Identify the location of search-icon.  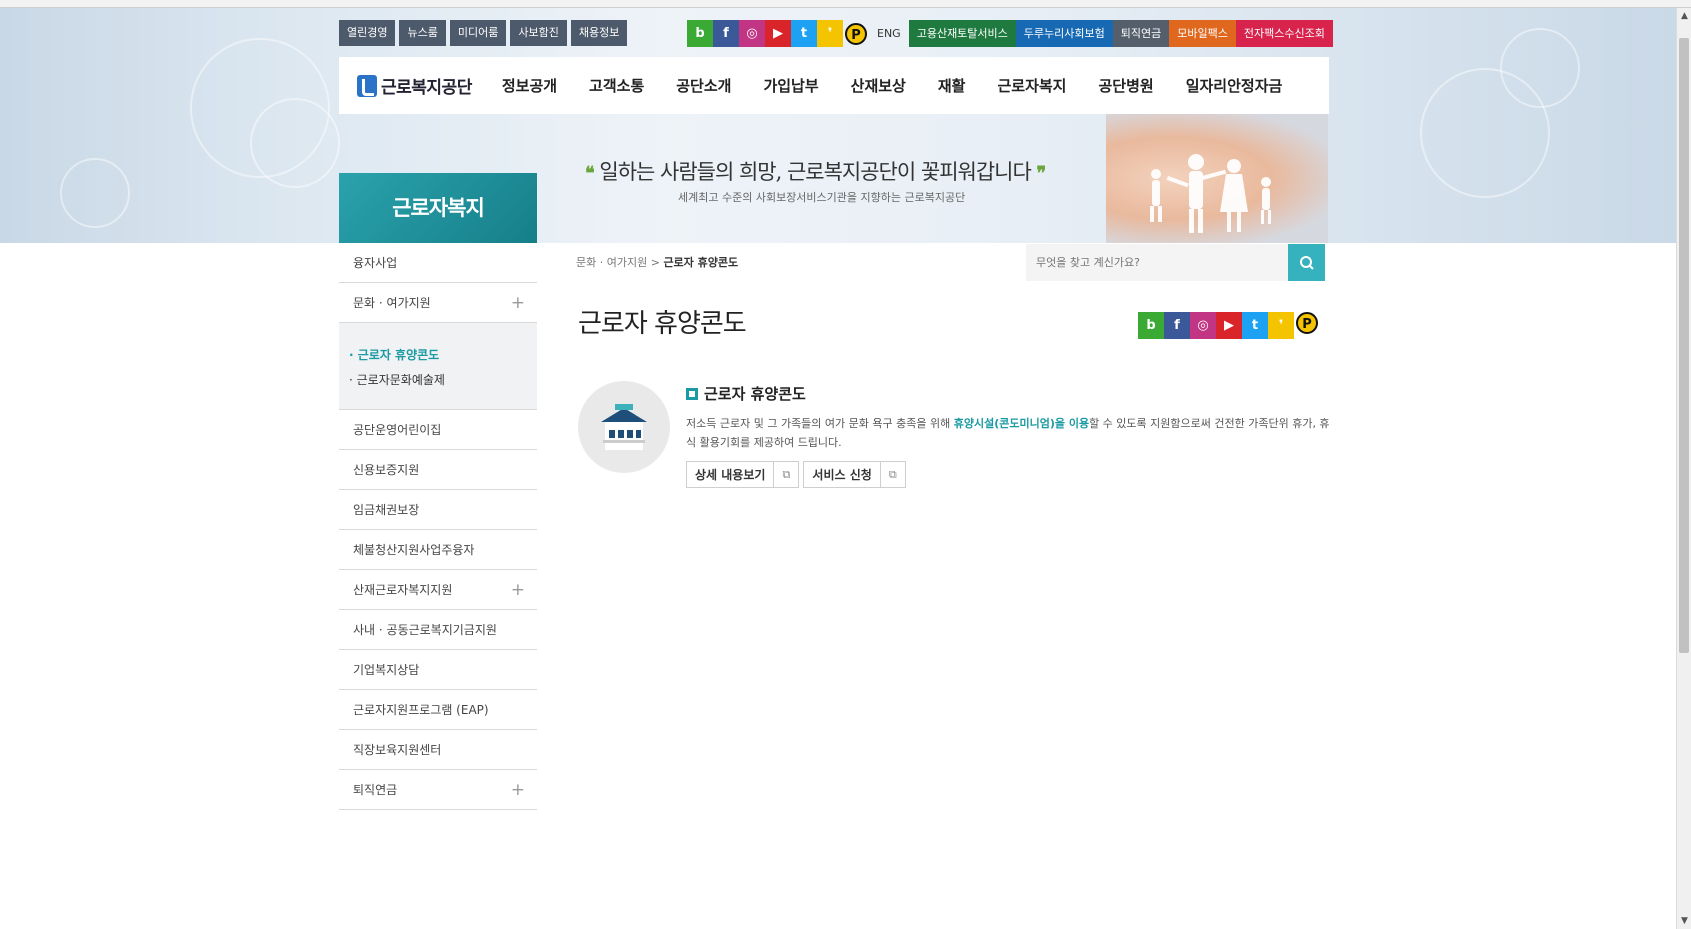
(1306, 262).